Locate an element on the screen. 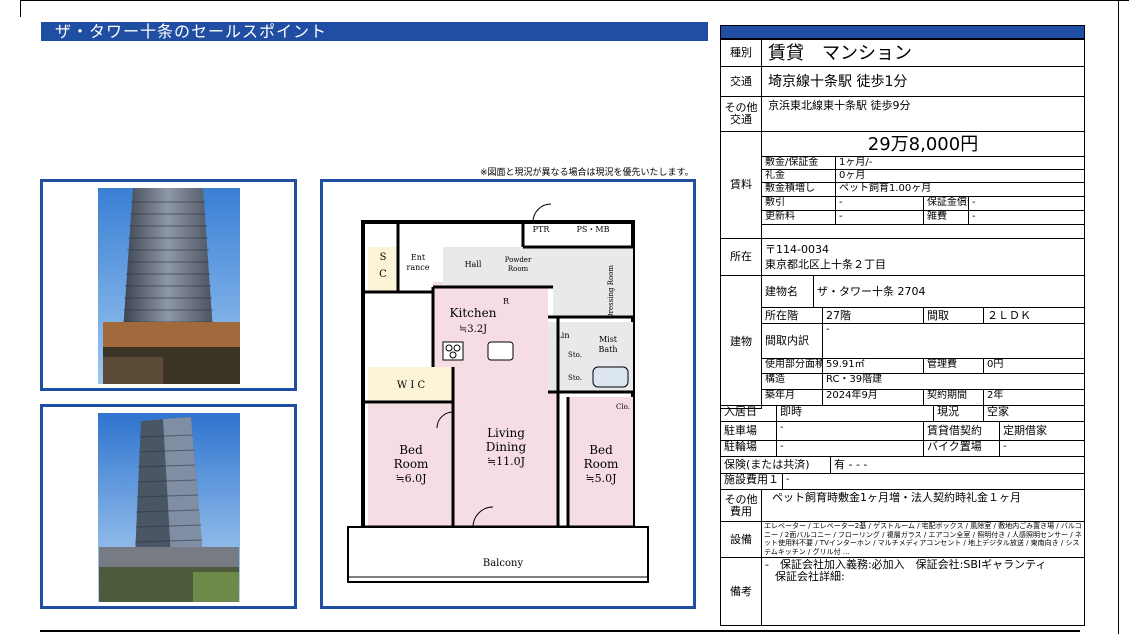 Image resolution: width=1129 pixels, height=634 pixels. room-label-sic: S is located at coordinates (383, 257).